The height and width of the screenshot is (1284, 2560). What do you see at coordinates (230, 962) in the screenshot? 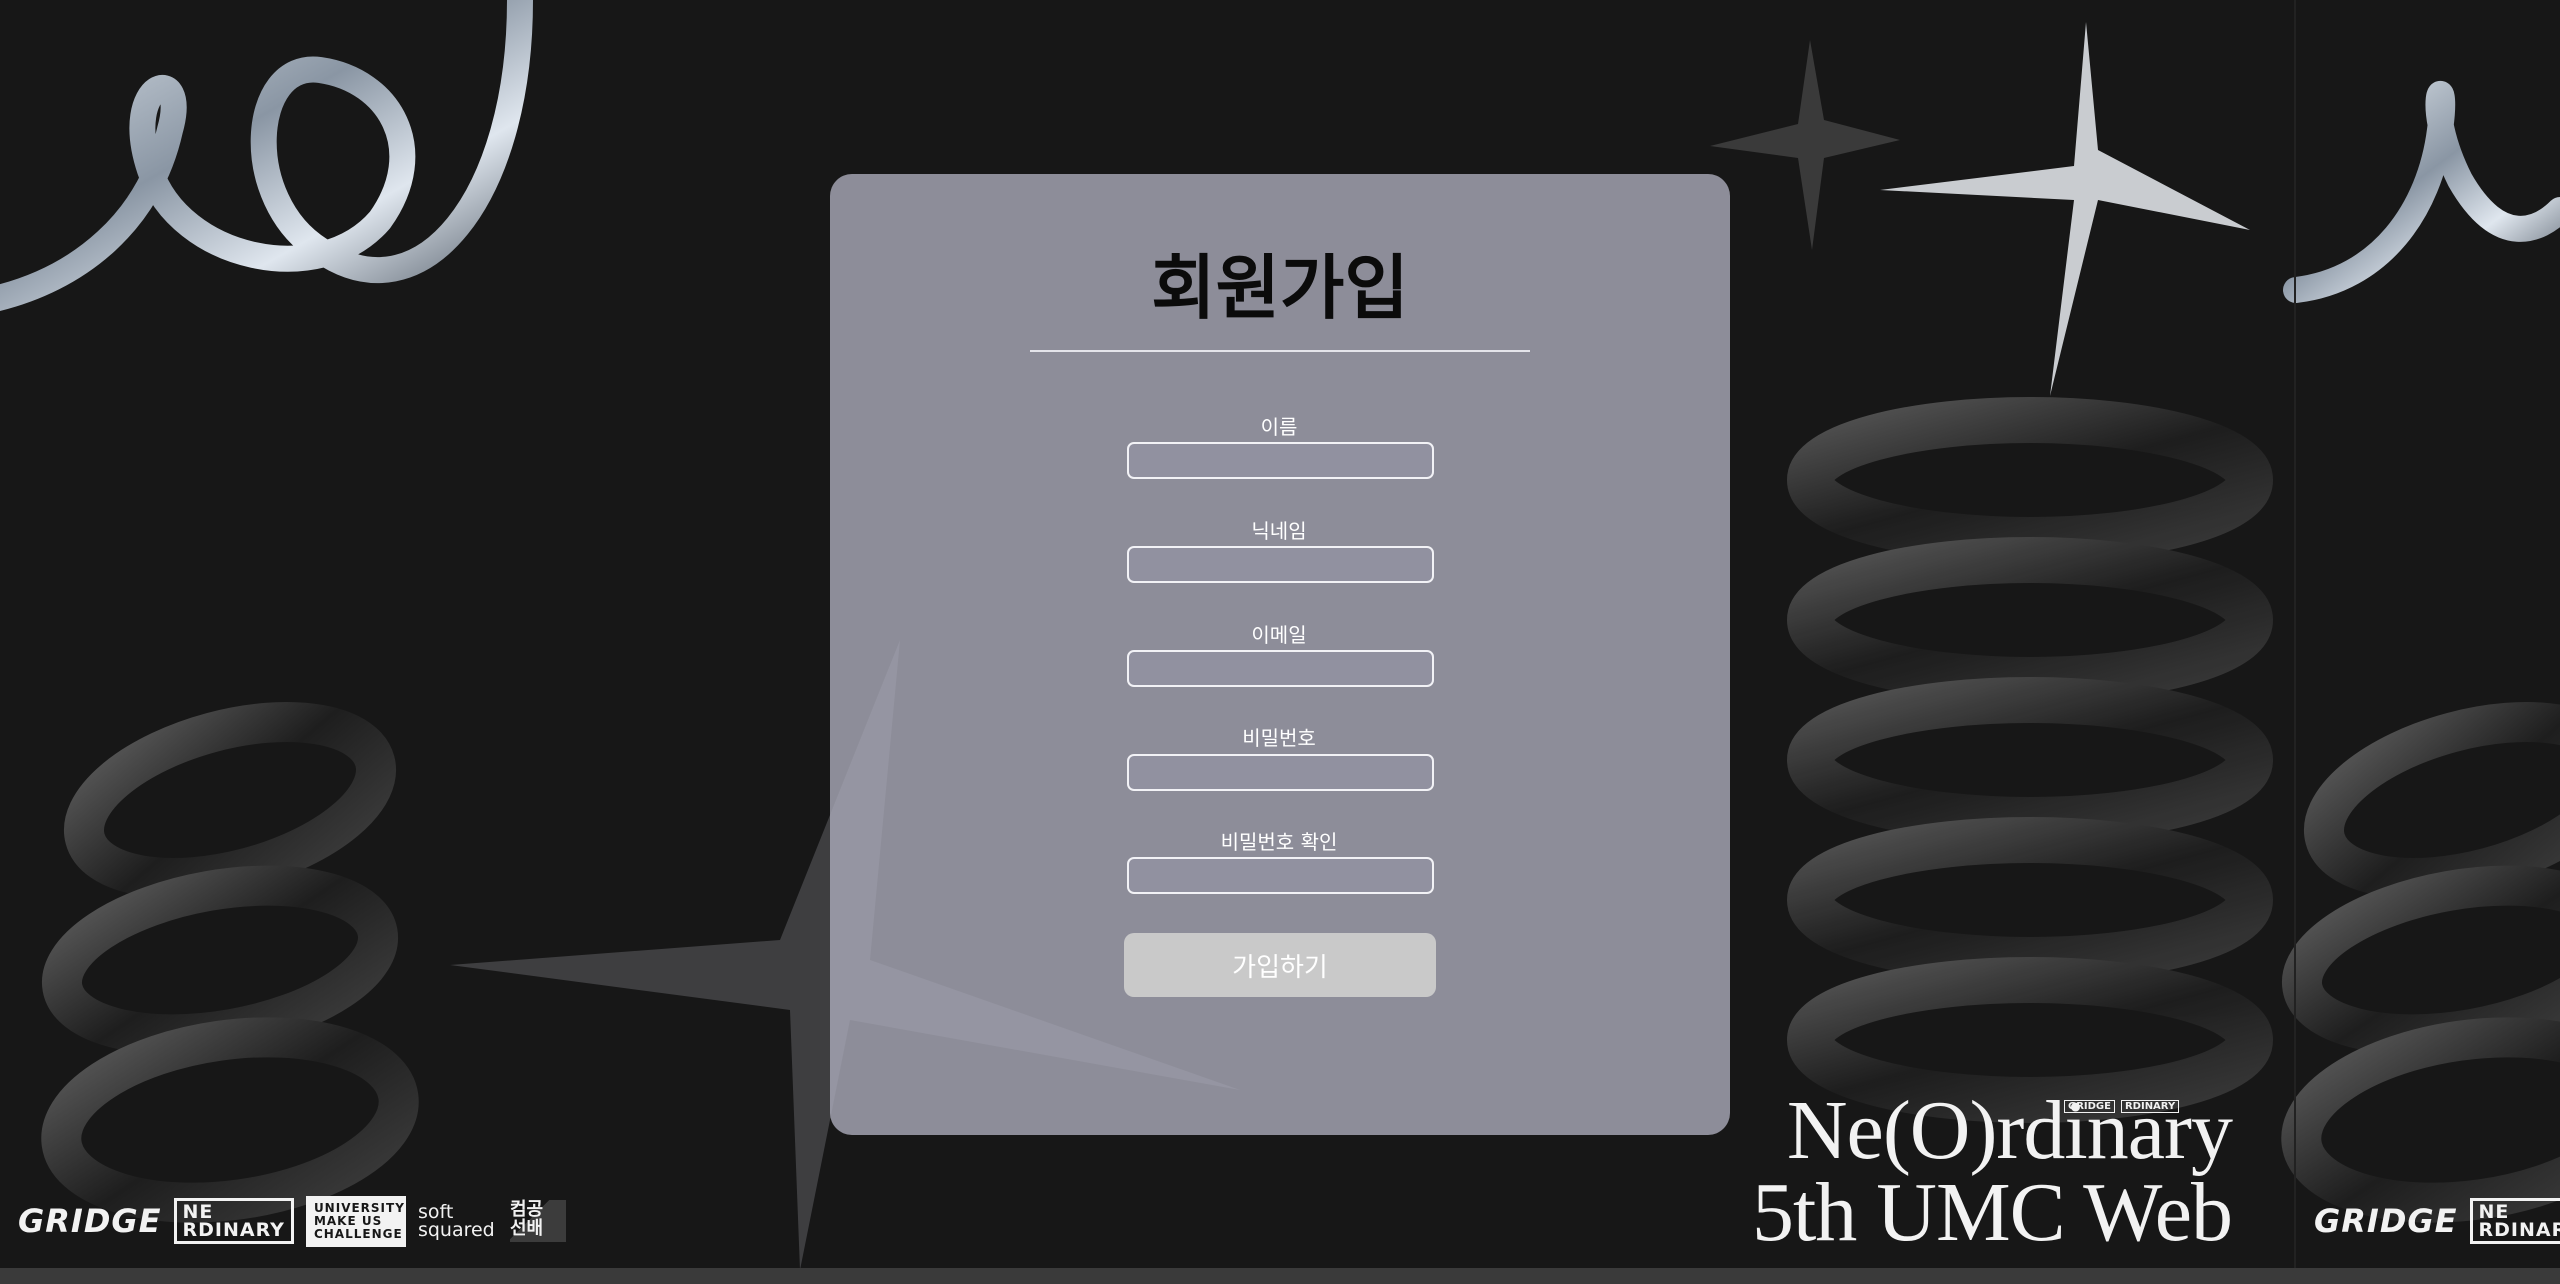
I see `dark-chain-left` at bounding box center [230, 962].